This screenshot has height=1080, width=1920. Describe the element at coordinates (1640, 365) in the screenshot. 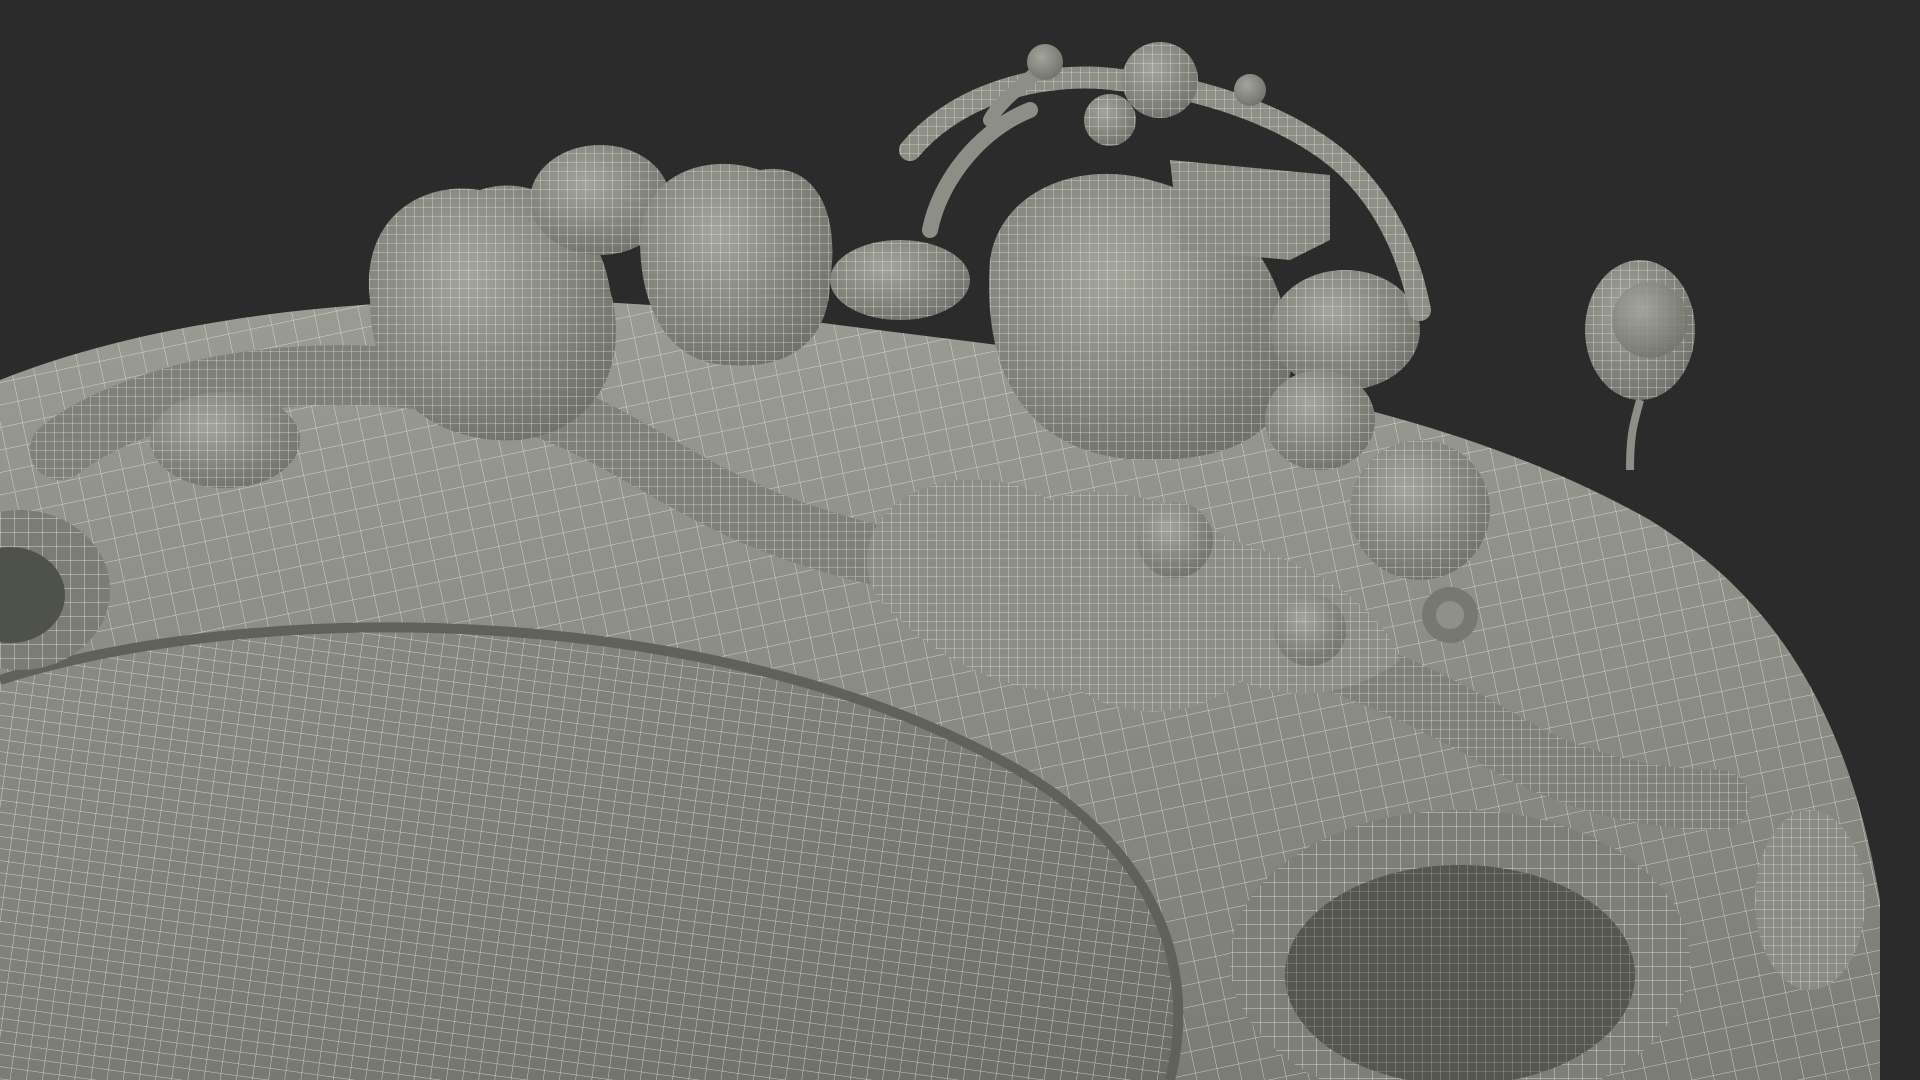

I see `model-stem-ornament` at that location.